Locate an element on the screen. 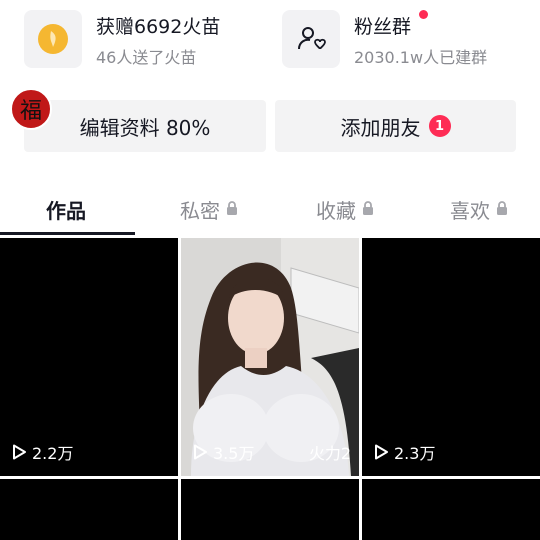  add-friends-button: 添加朋友 1 is located at coordinates (395, 126).